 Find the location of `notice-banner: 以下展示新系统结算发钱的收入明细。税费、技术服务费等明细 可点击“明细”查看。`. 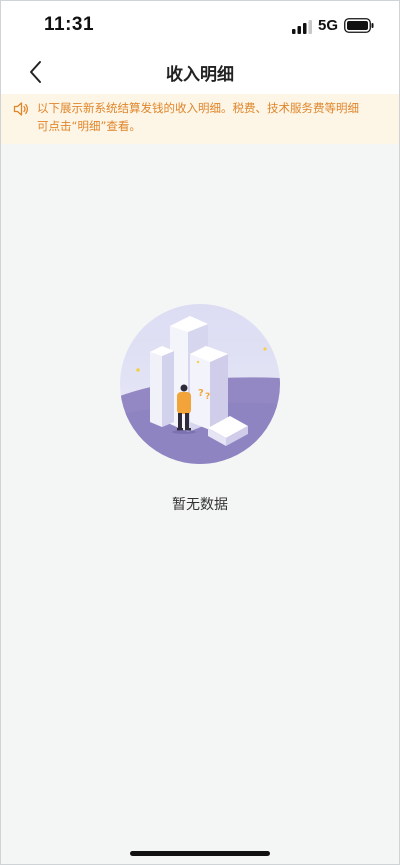

notice-banner: 以下展示新系统结算发钱的收入明细。税费、技术服务费等明细 可点击“明细”查看。 is located at coordinates (200, 119).